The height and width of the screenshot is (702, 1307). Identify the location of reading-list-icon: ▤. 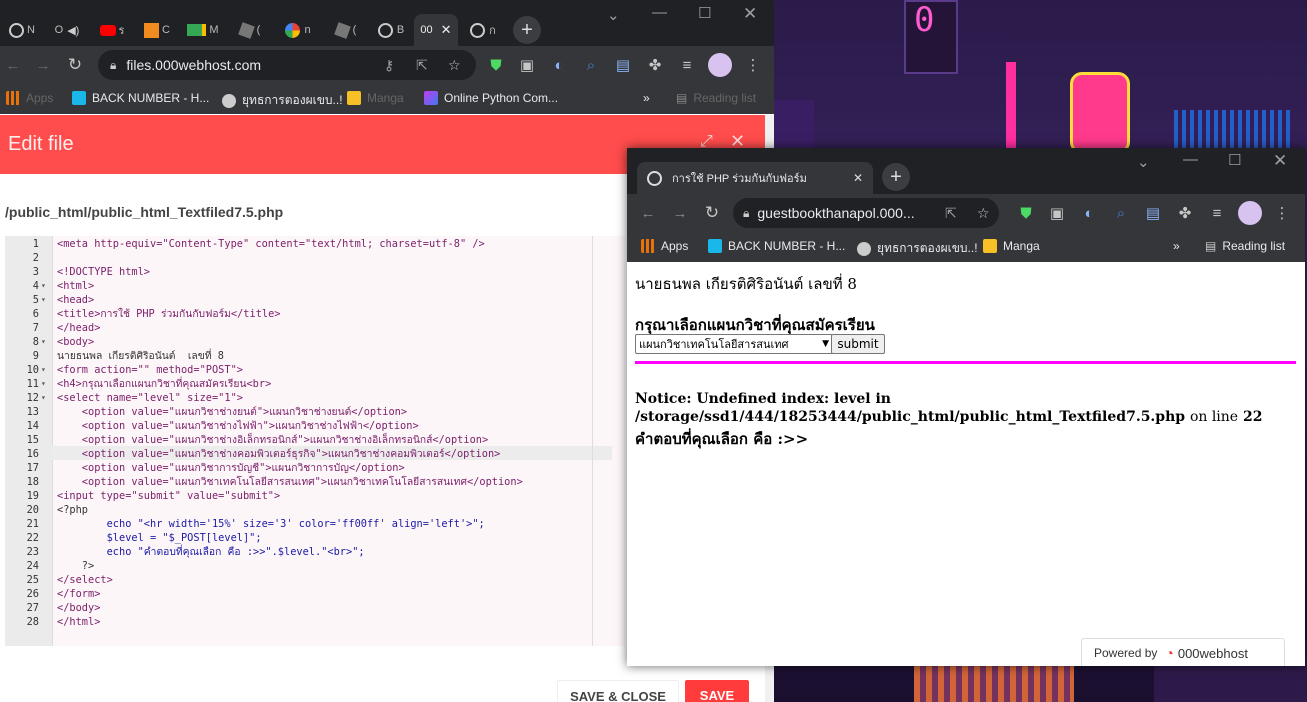
(1211, 246).